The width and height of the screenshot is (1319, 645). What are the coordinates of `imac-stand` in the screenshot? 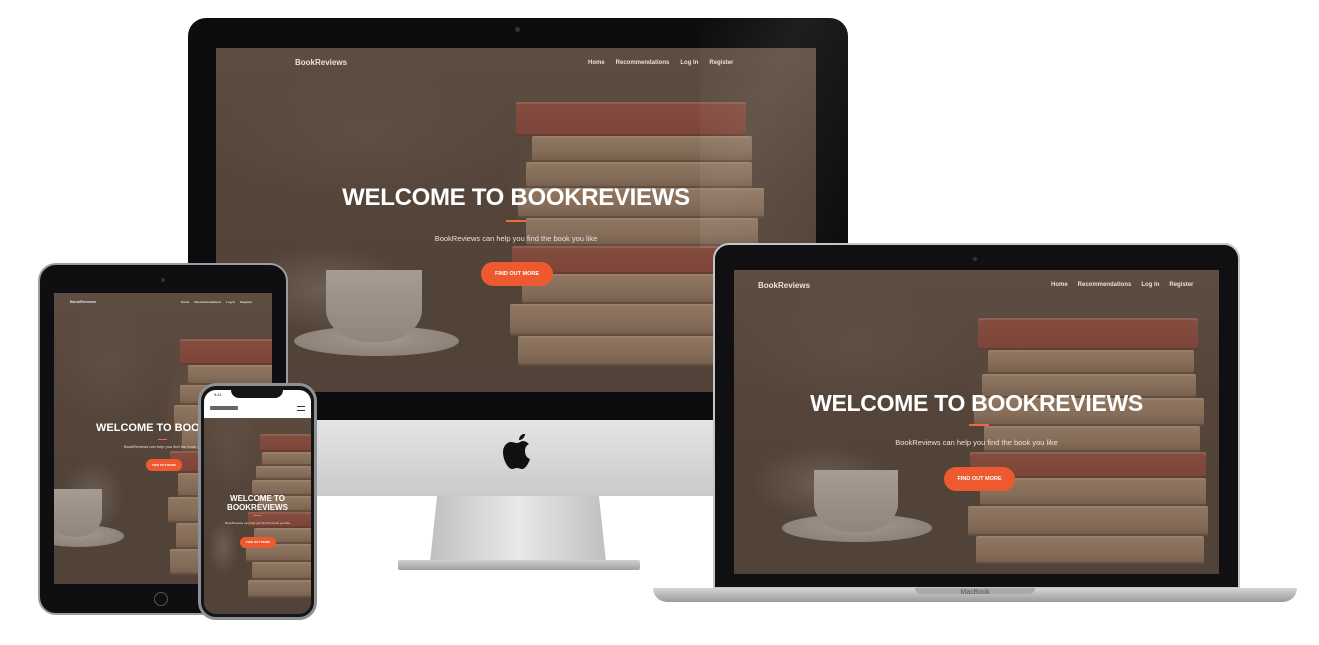 It's located at (518, 529).